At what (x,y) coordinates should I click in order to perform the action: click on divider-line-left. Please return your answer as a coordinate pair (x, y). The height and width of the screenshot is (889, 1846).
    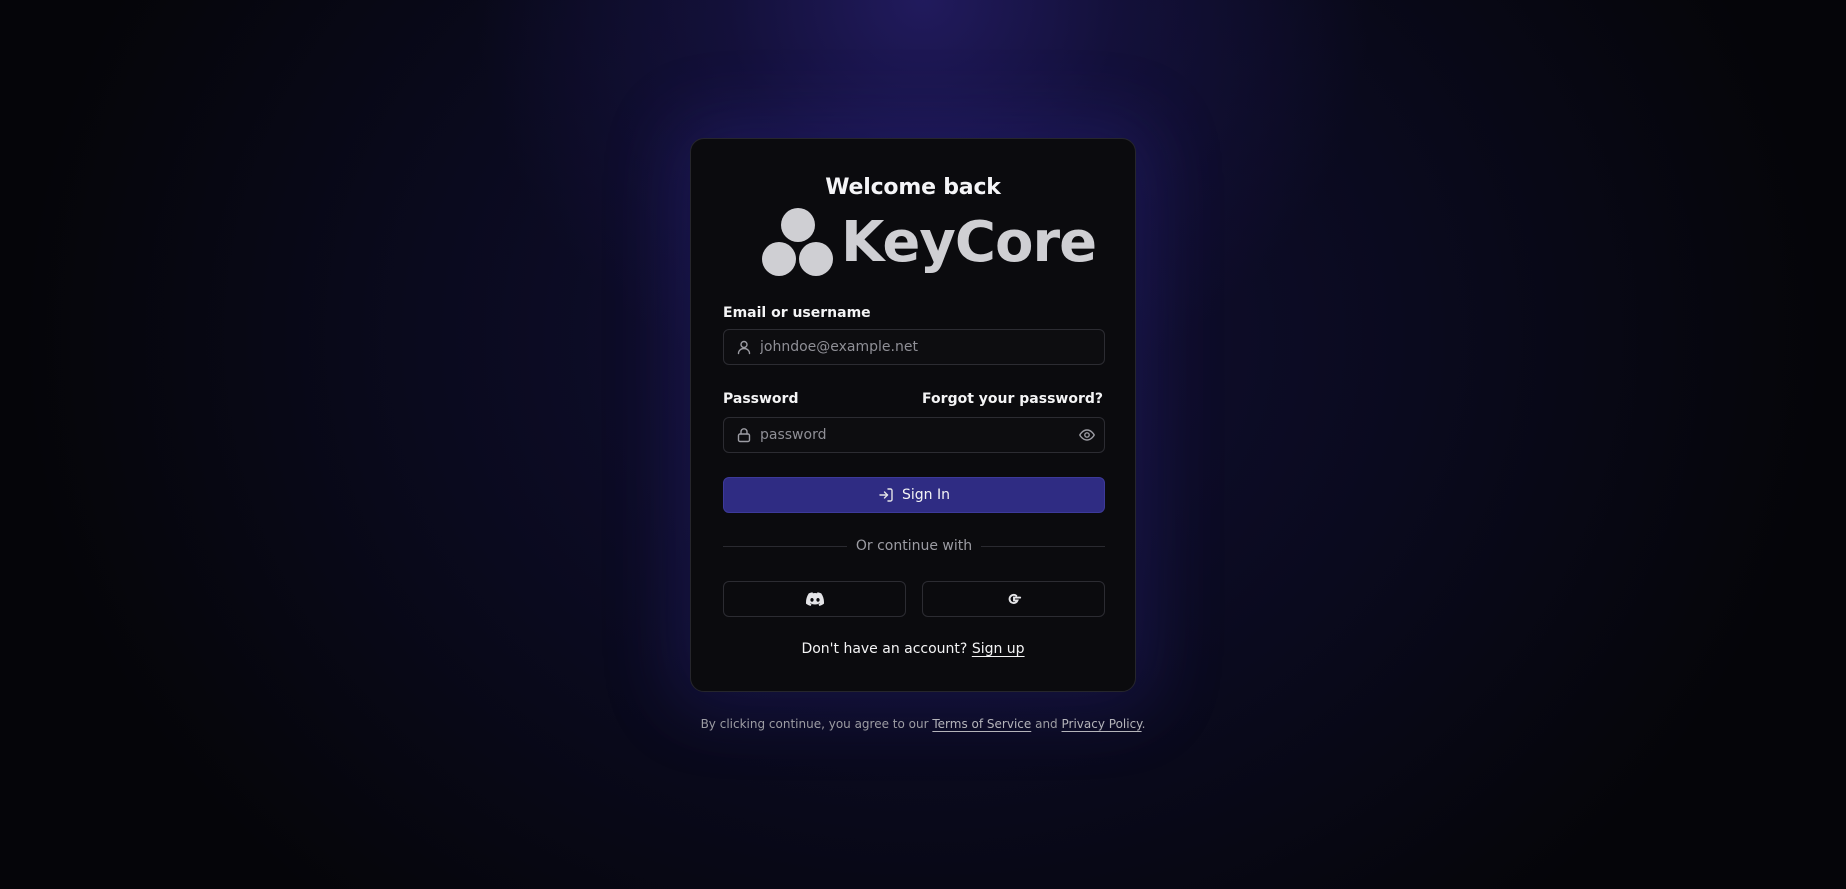
    Looking at the image, I should click on (785, 546).